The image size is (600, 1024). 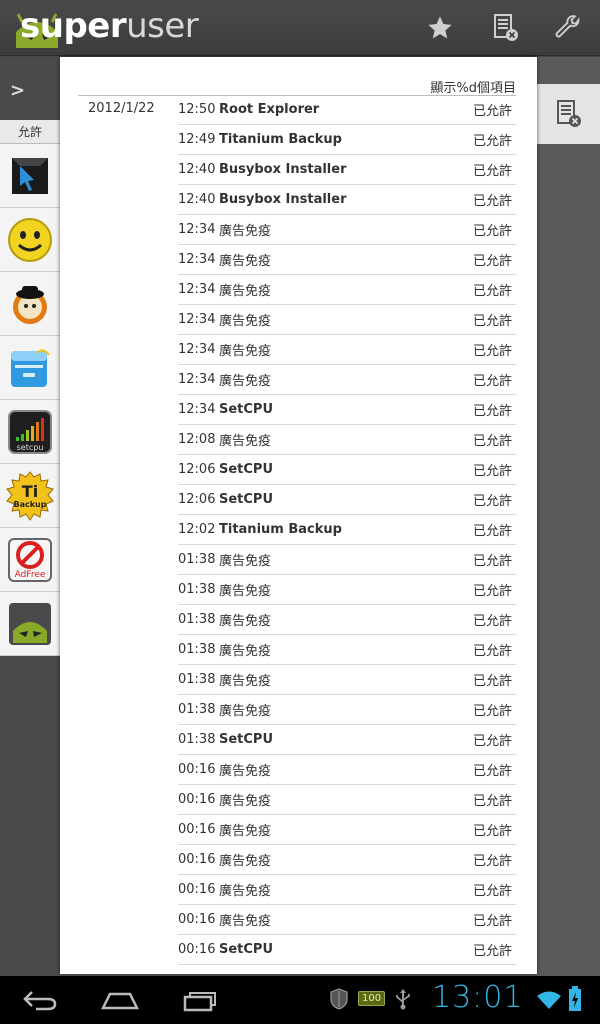 I want to click on log-row: 12:02 Titanium Backup 已允許, so click(x=347, y=530).